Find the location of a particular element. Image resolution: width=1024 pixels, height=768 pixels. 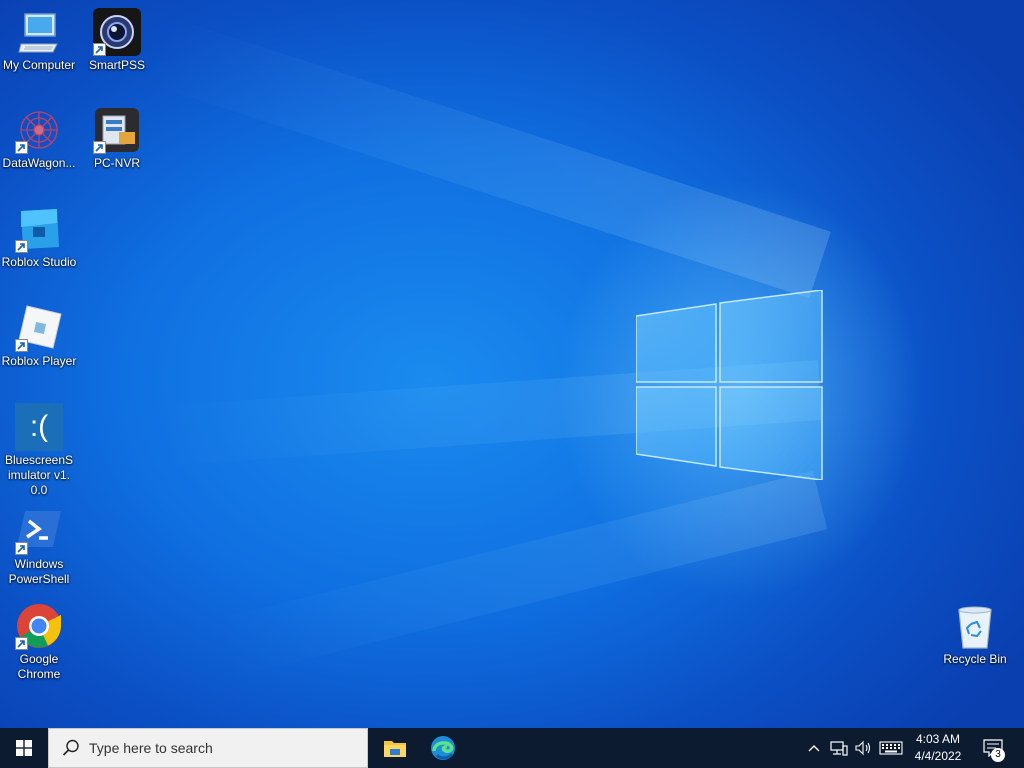

desktop-icon-pc-nvr: PC-NVR is located at coordinates (117, 138).